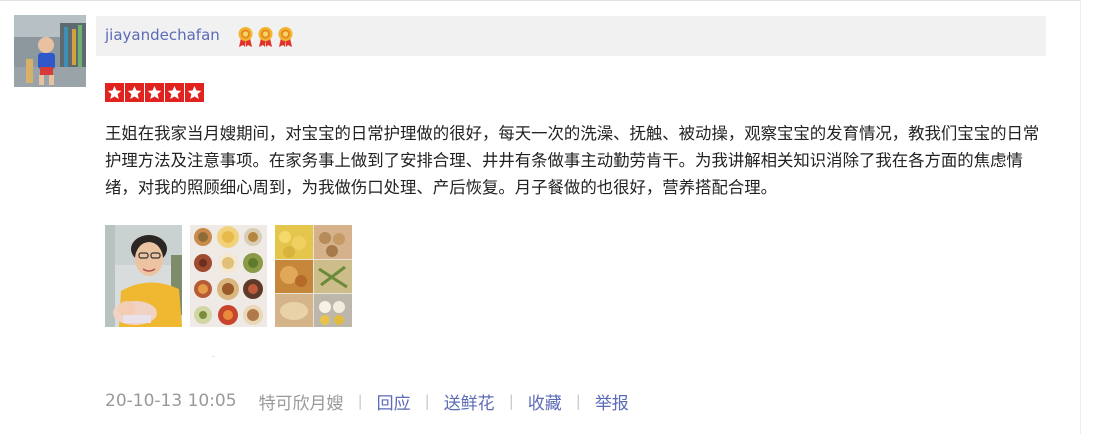 This screenshot has width=1097, height=434. What do you see at coordinates (171, 401) in the screenshot?
I see `review-date: 20-10-13 10:05` at bounding box center [171, 401].